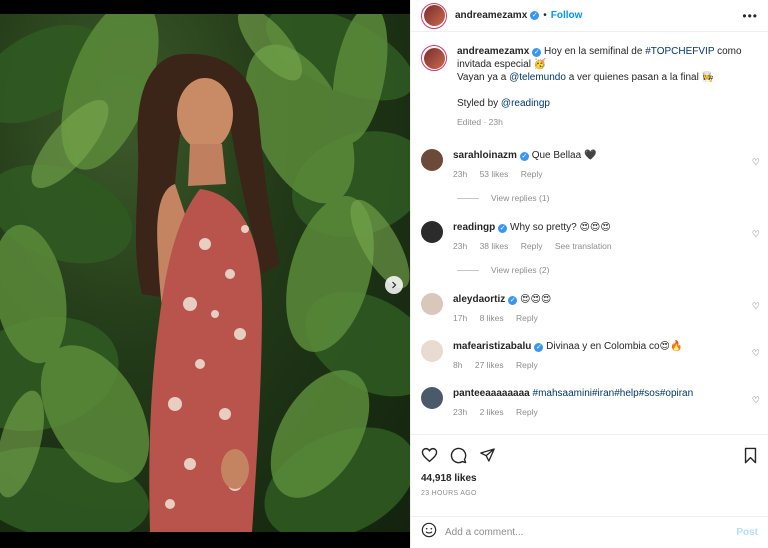 This screenshot has height=548, width=768. Describe the element at coordinates (567, 15) in the screenshot. I see `follow-button: Follow` at that location.